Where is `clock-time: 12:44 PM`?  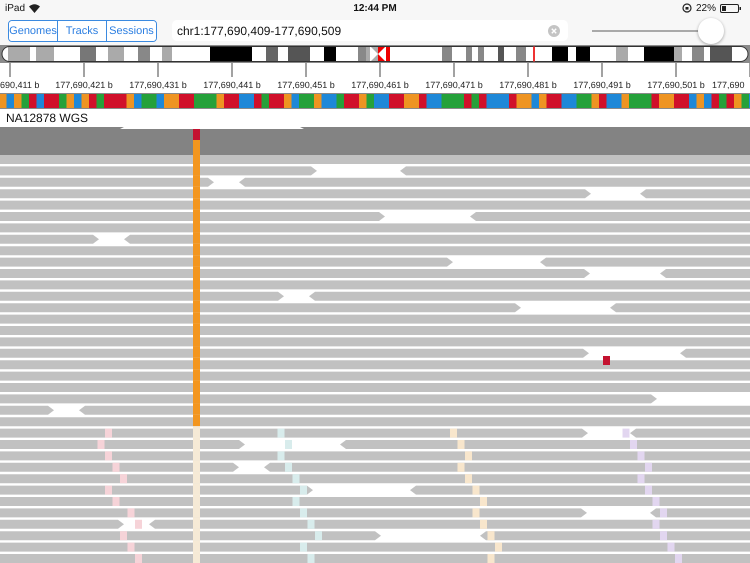
clock-time: 12:44 PM is located at coordinates (375, 8).